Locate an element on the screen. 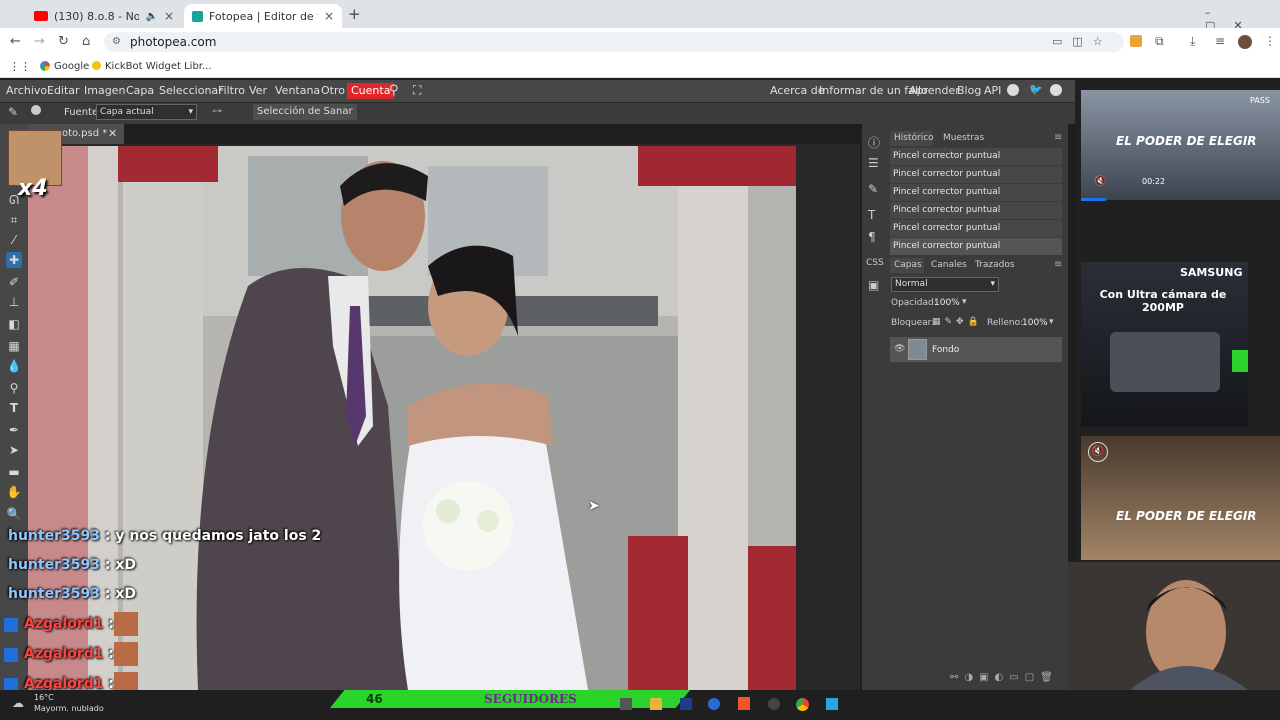 The image size is (1280, 720). task-view-icon is located at coordinates (626, 704).